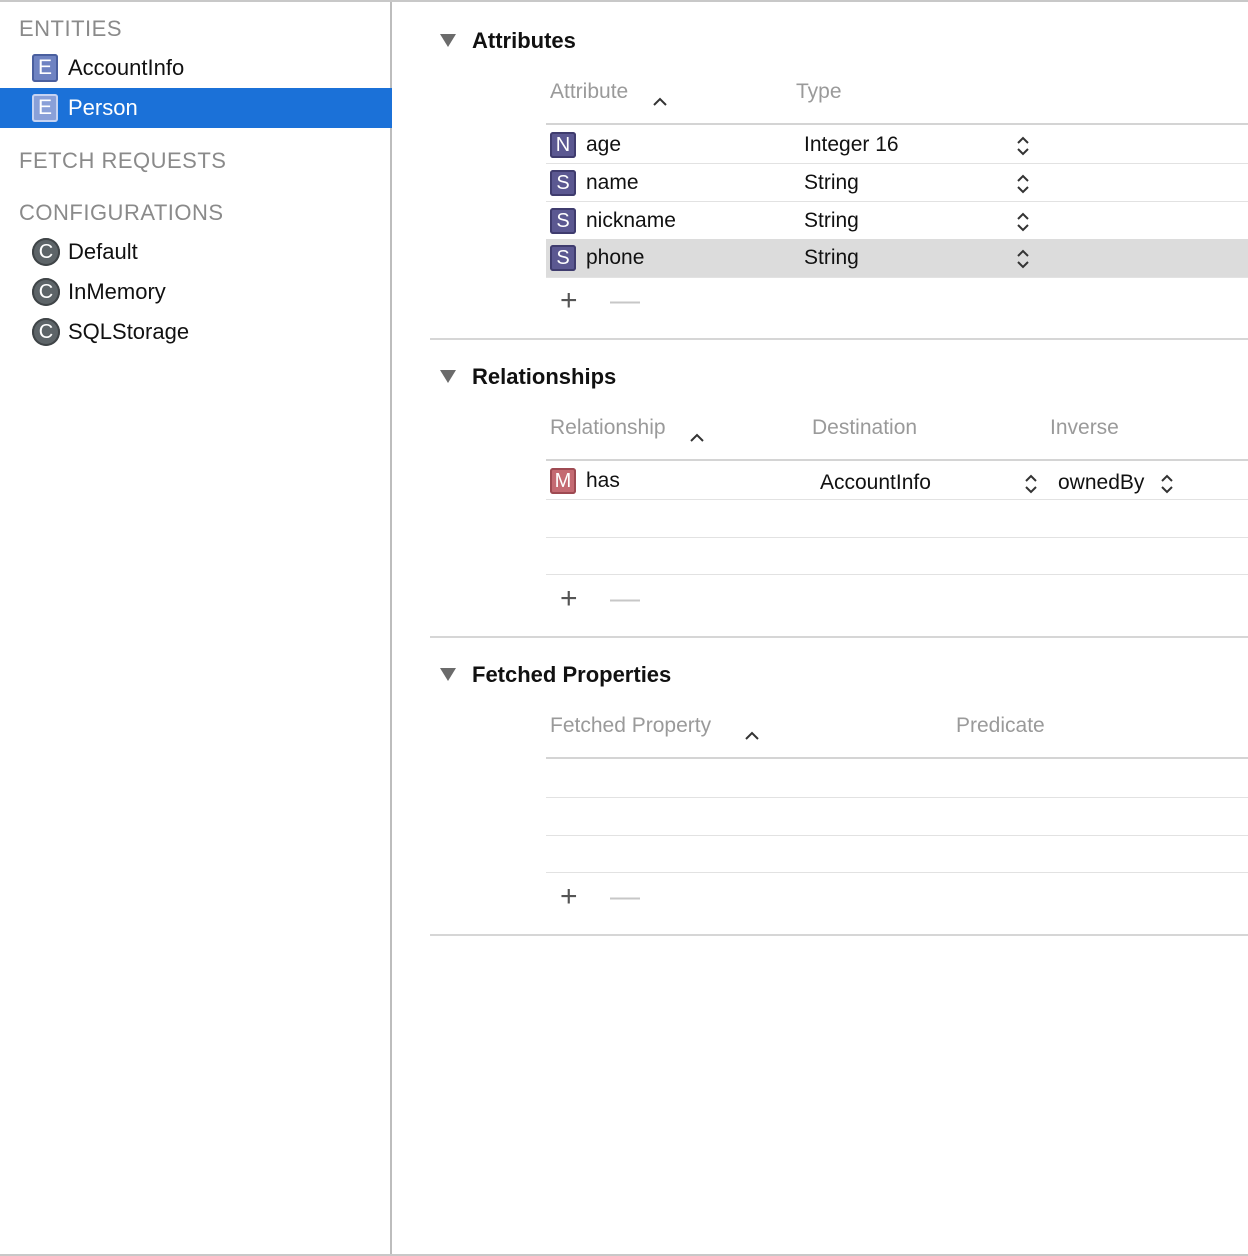 The image size is (1248, 1256). I want to click on sidebar-item-label: AccountInfo, so click(126, 67).